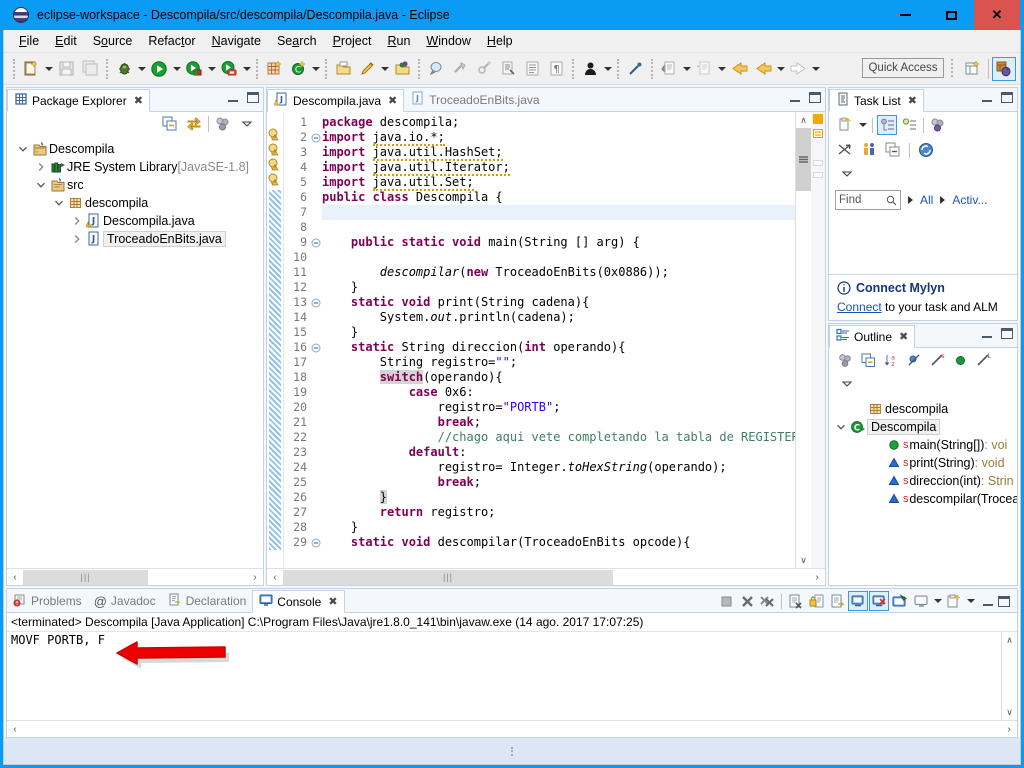  I want to click on restore-icon, so click(893, 150).